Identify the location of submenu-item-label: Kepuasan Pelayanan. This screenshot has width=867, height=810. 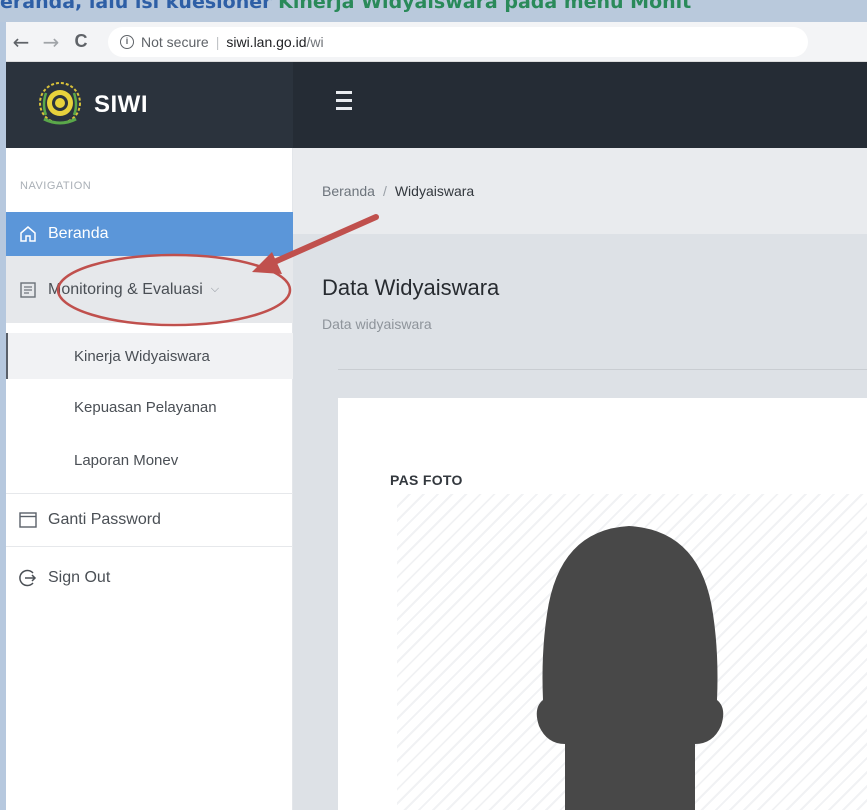
(145, 407).